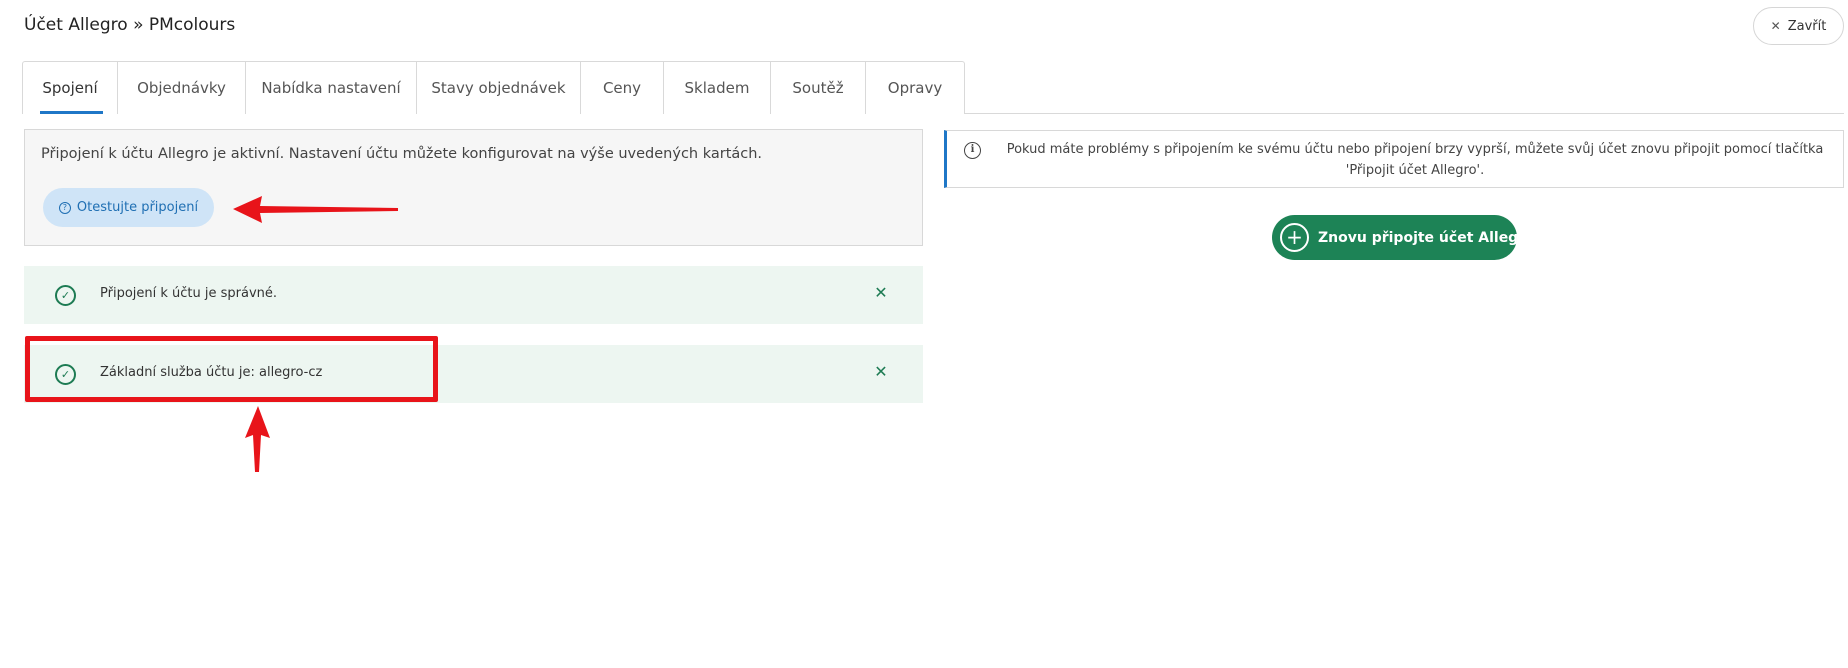  Describe the element at coordinates (137, 207) in the screenshot. I see `test-connection-label: Otestujte připojení` at that location.